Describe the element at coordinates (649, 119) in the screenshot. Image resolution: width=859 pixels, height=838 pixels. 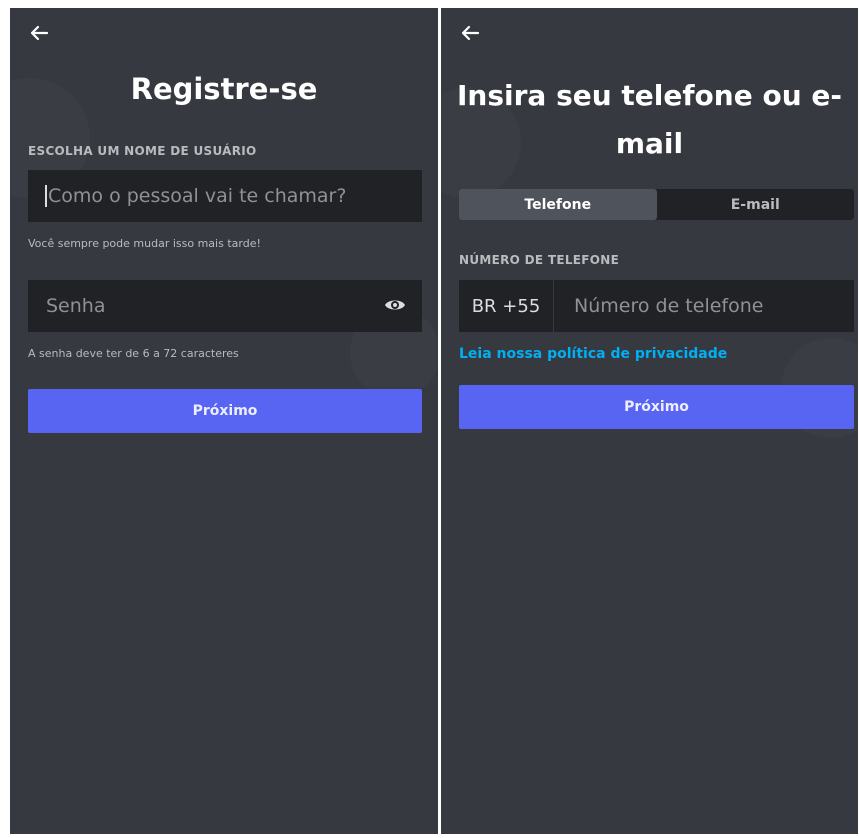
I see `page-title: Insira seu telefone ou e-mail` at that location.